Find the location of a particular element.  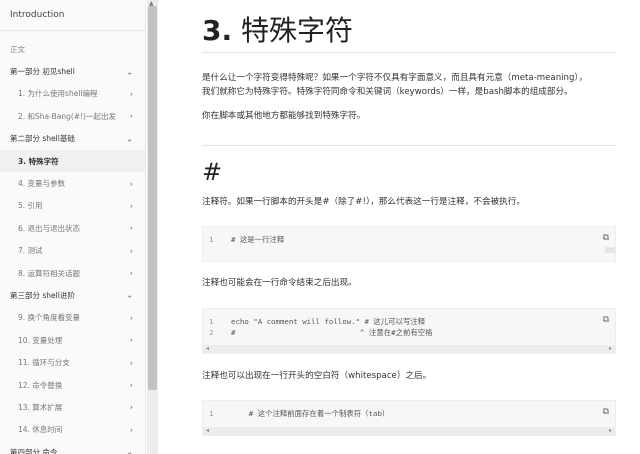

sidebar-header: Introduction is located at coordinates (72, 15).